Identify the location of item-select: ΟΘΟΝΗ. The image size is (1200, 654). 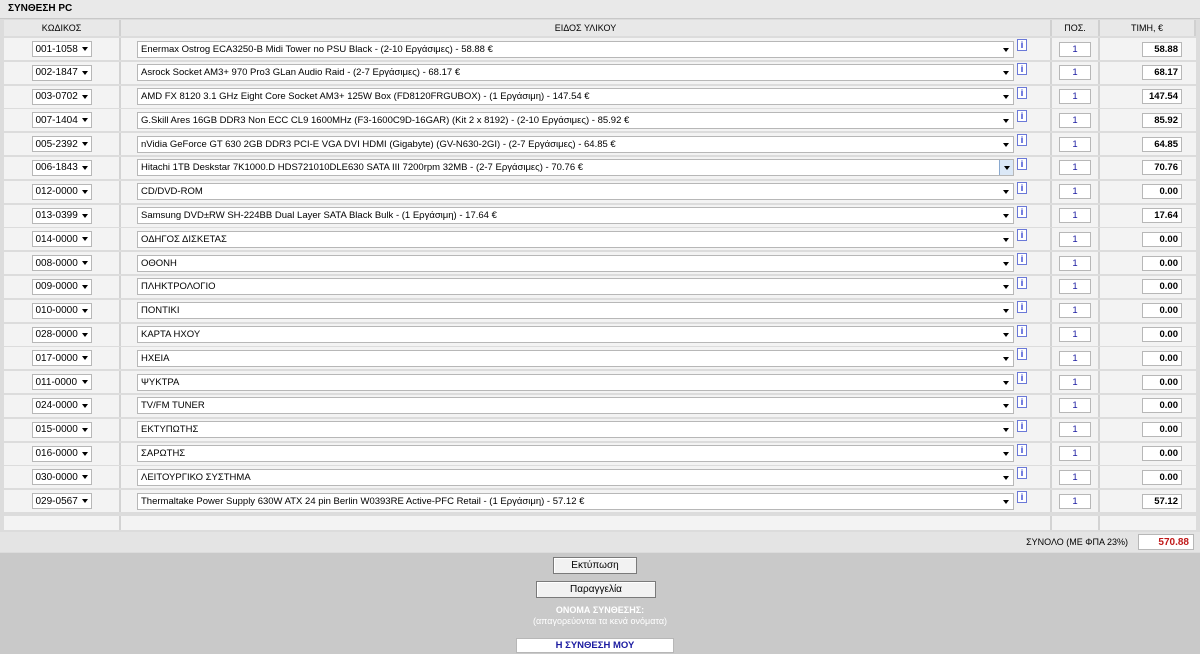
(575, 263).